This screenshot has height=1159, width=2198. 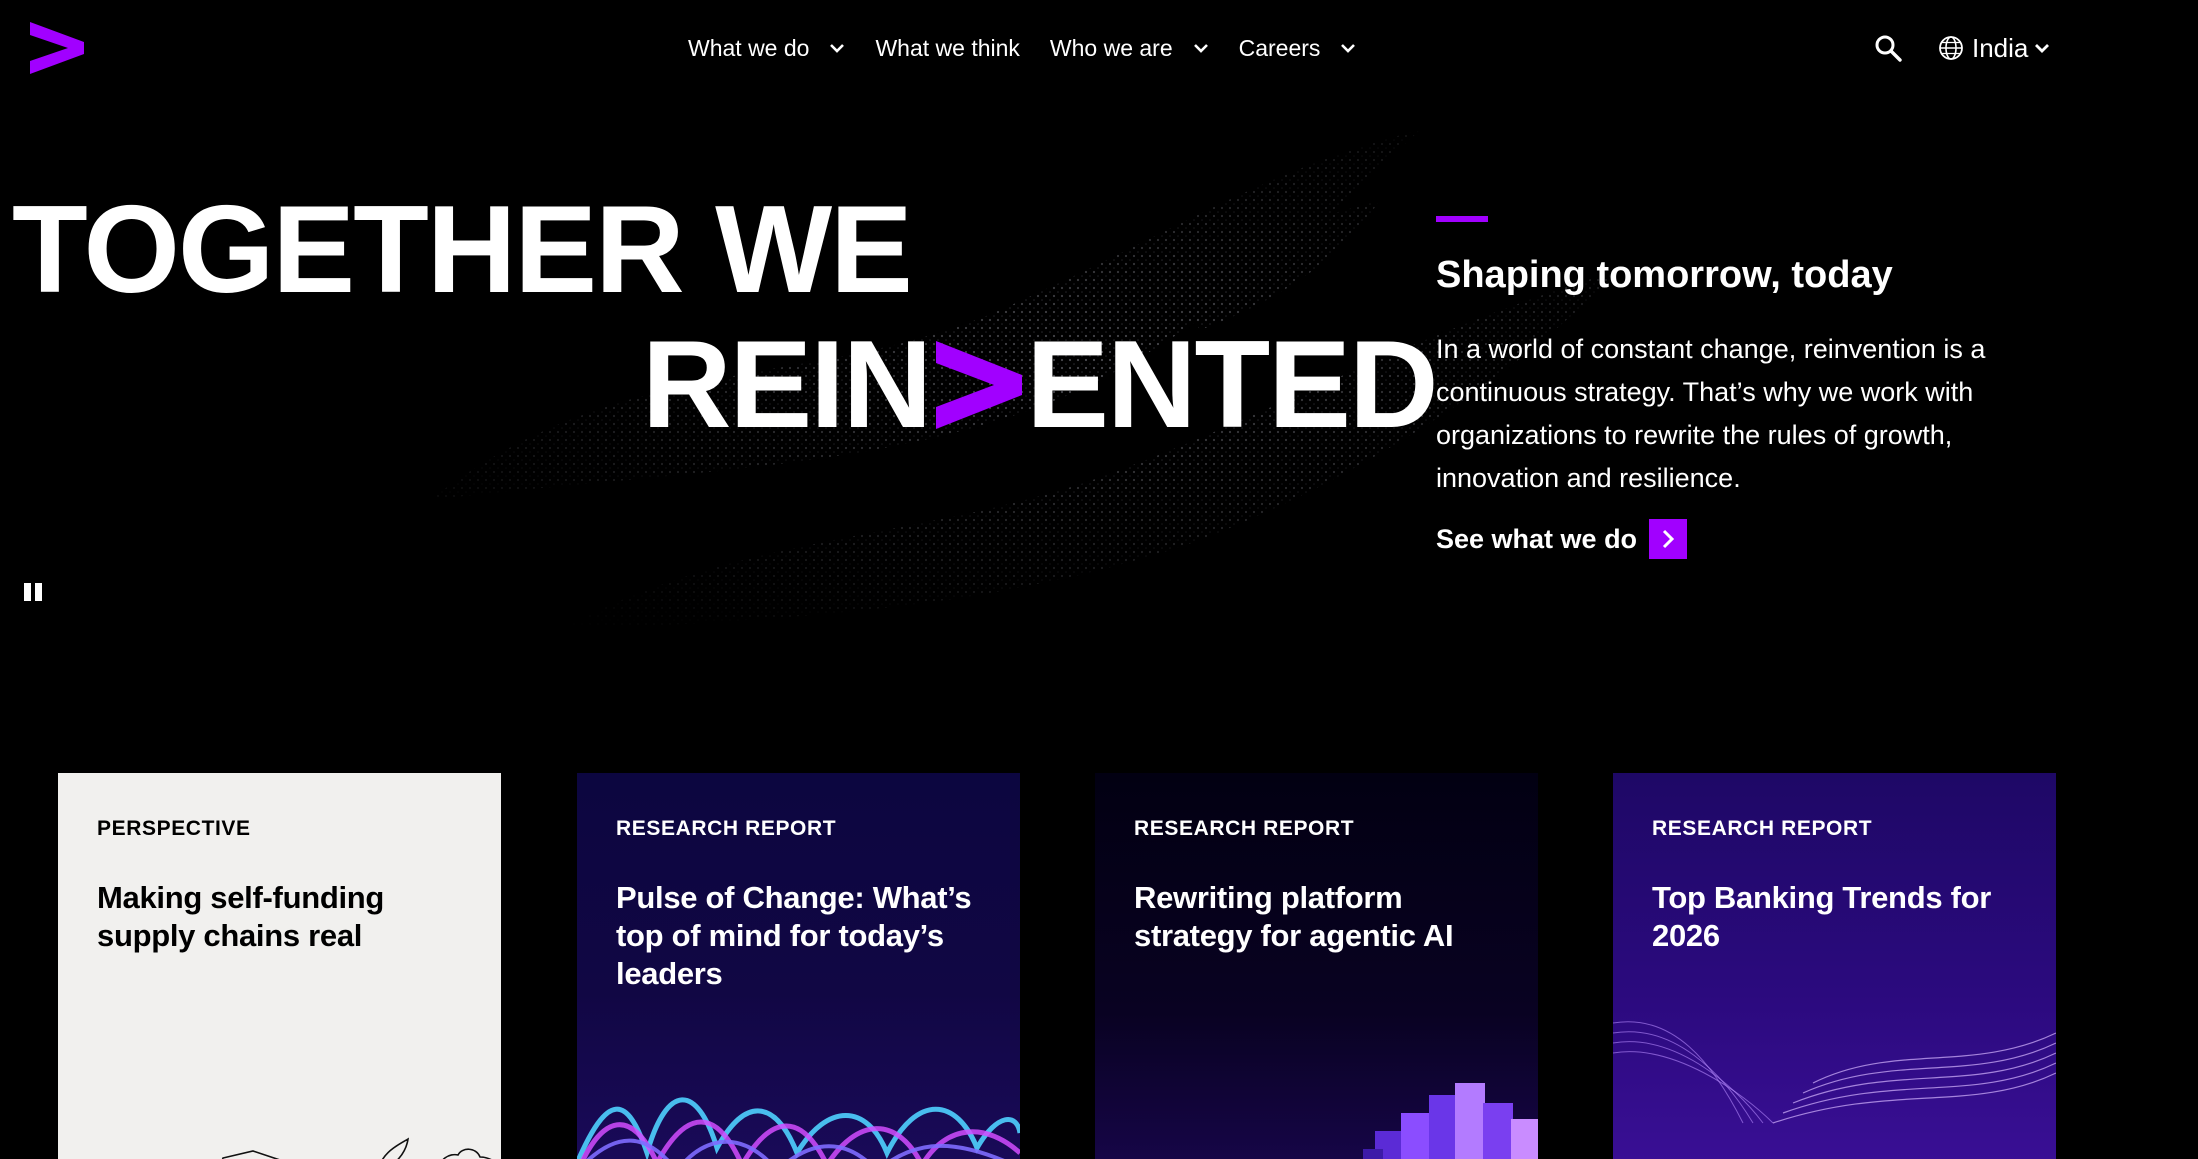 I want to click on accent-divider, so click(x=1462, y=219).